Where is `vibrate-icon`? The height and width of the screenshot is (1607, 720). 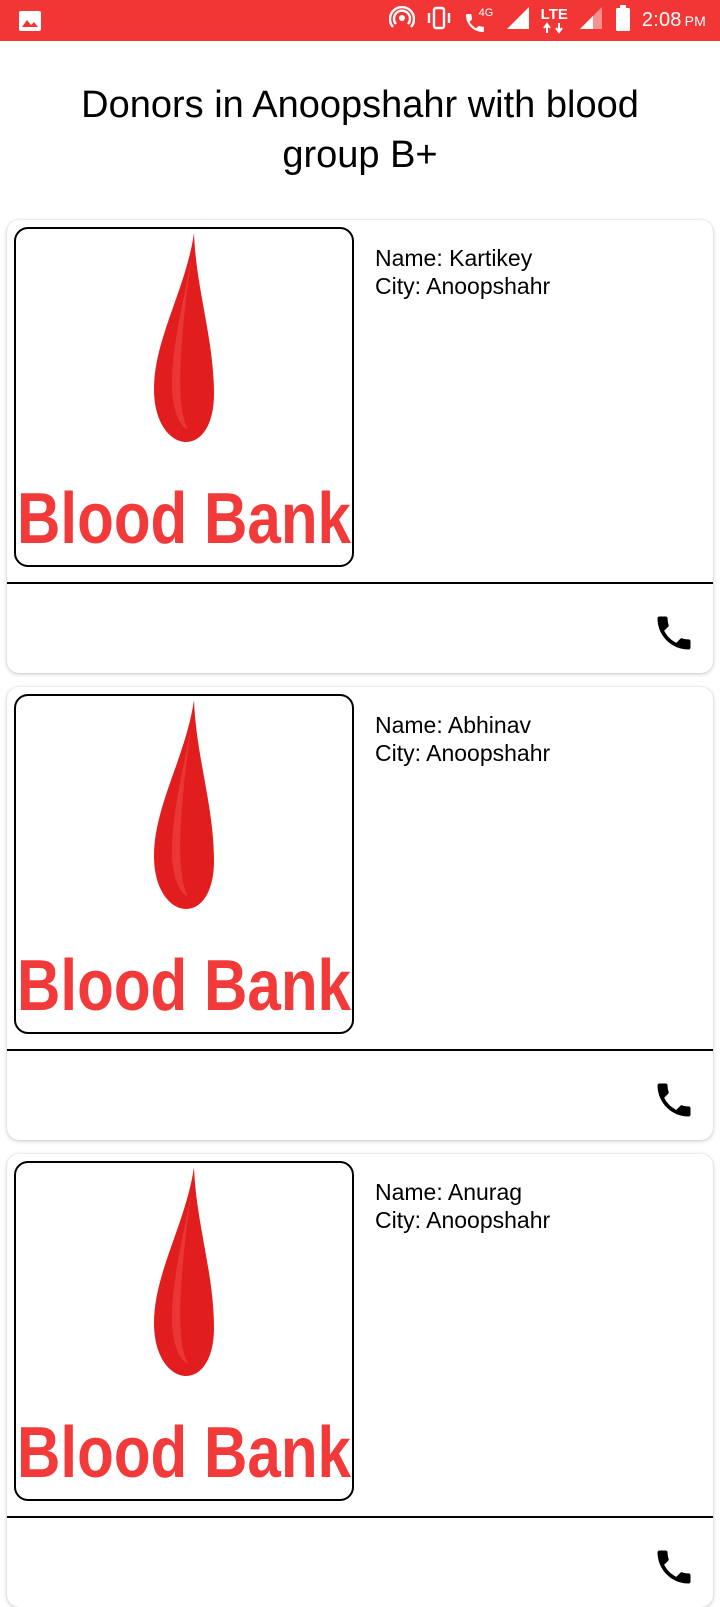
vibrate-icon is located at coordinates (439, 20).